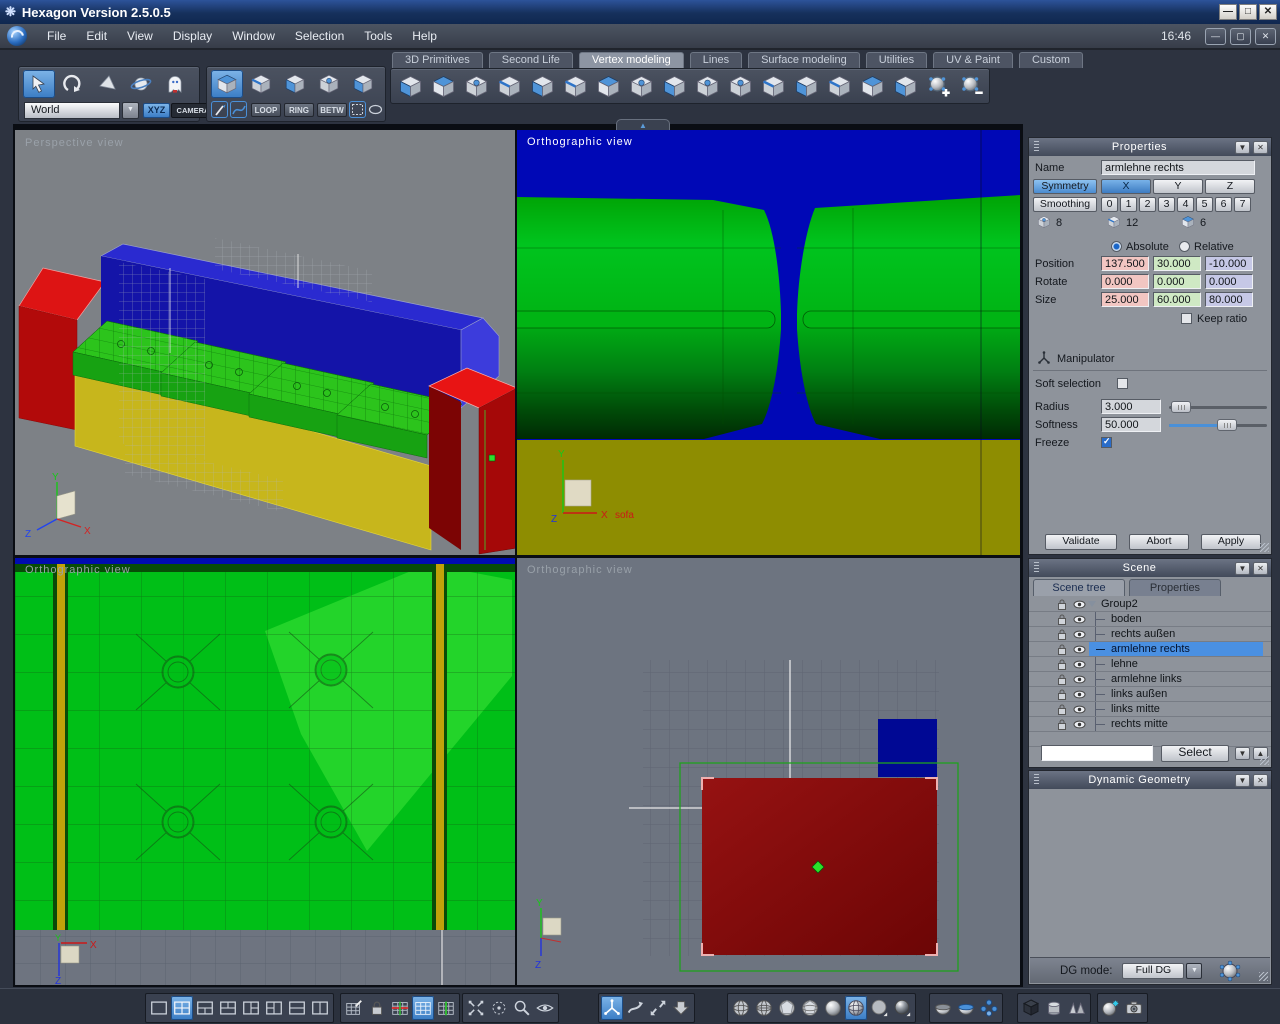  Describe the element at coordinates (73, 84) in the screenshot. I see `rotate-view-tool-button` at that location.